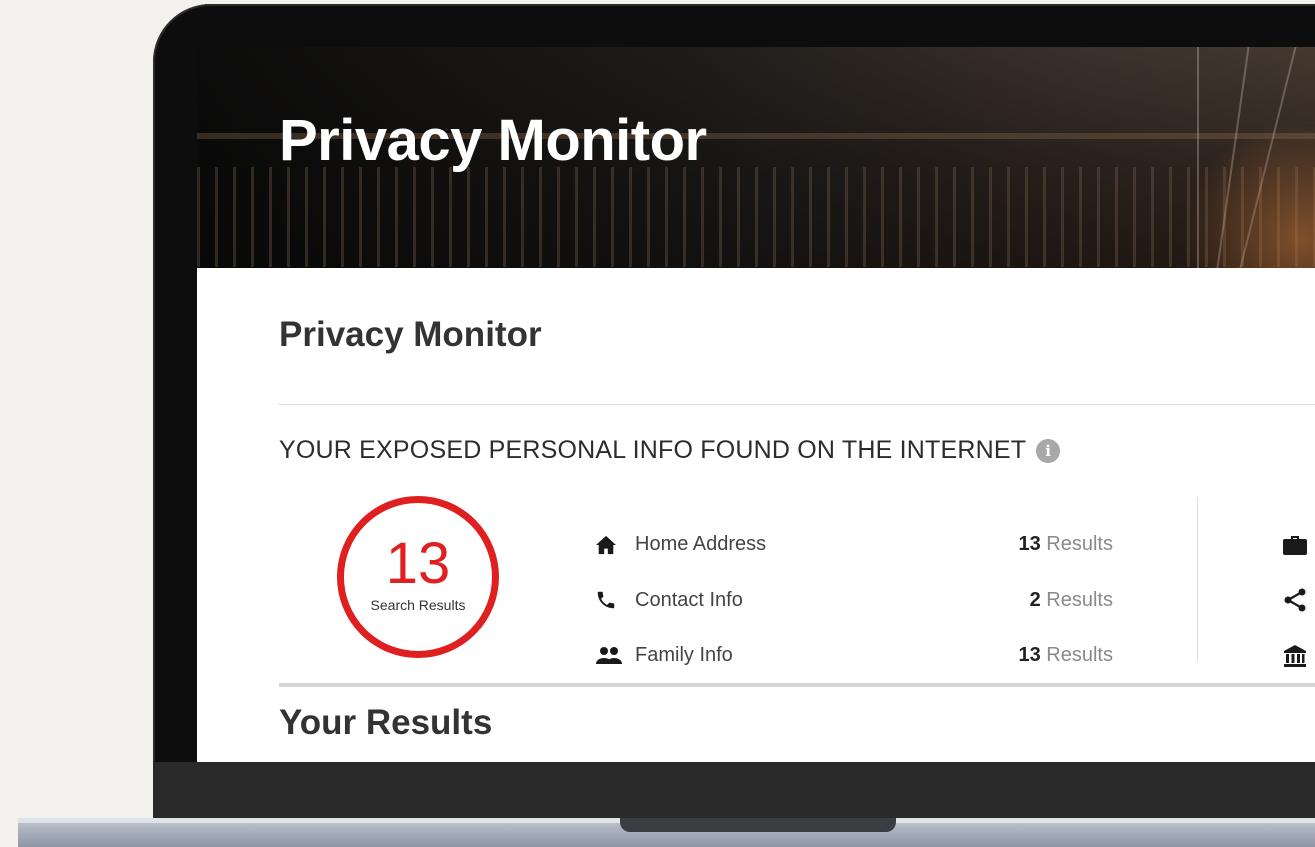 The image size is (1315, 847). I want to click on category-row-contact-info: Contact Info 2 Results, so click(854, 601).